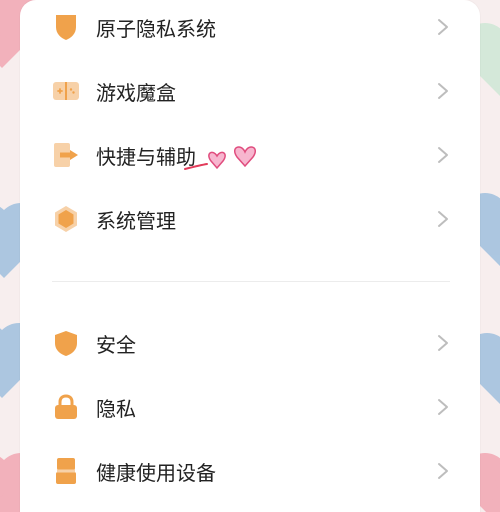  Describe the element at coordinates (156, 28) in the screenshot. I see `settings-item-label: 原子隐私系统` at that location.